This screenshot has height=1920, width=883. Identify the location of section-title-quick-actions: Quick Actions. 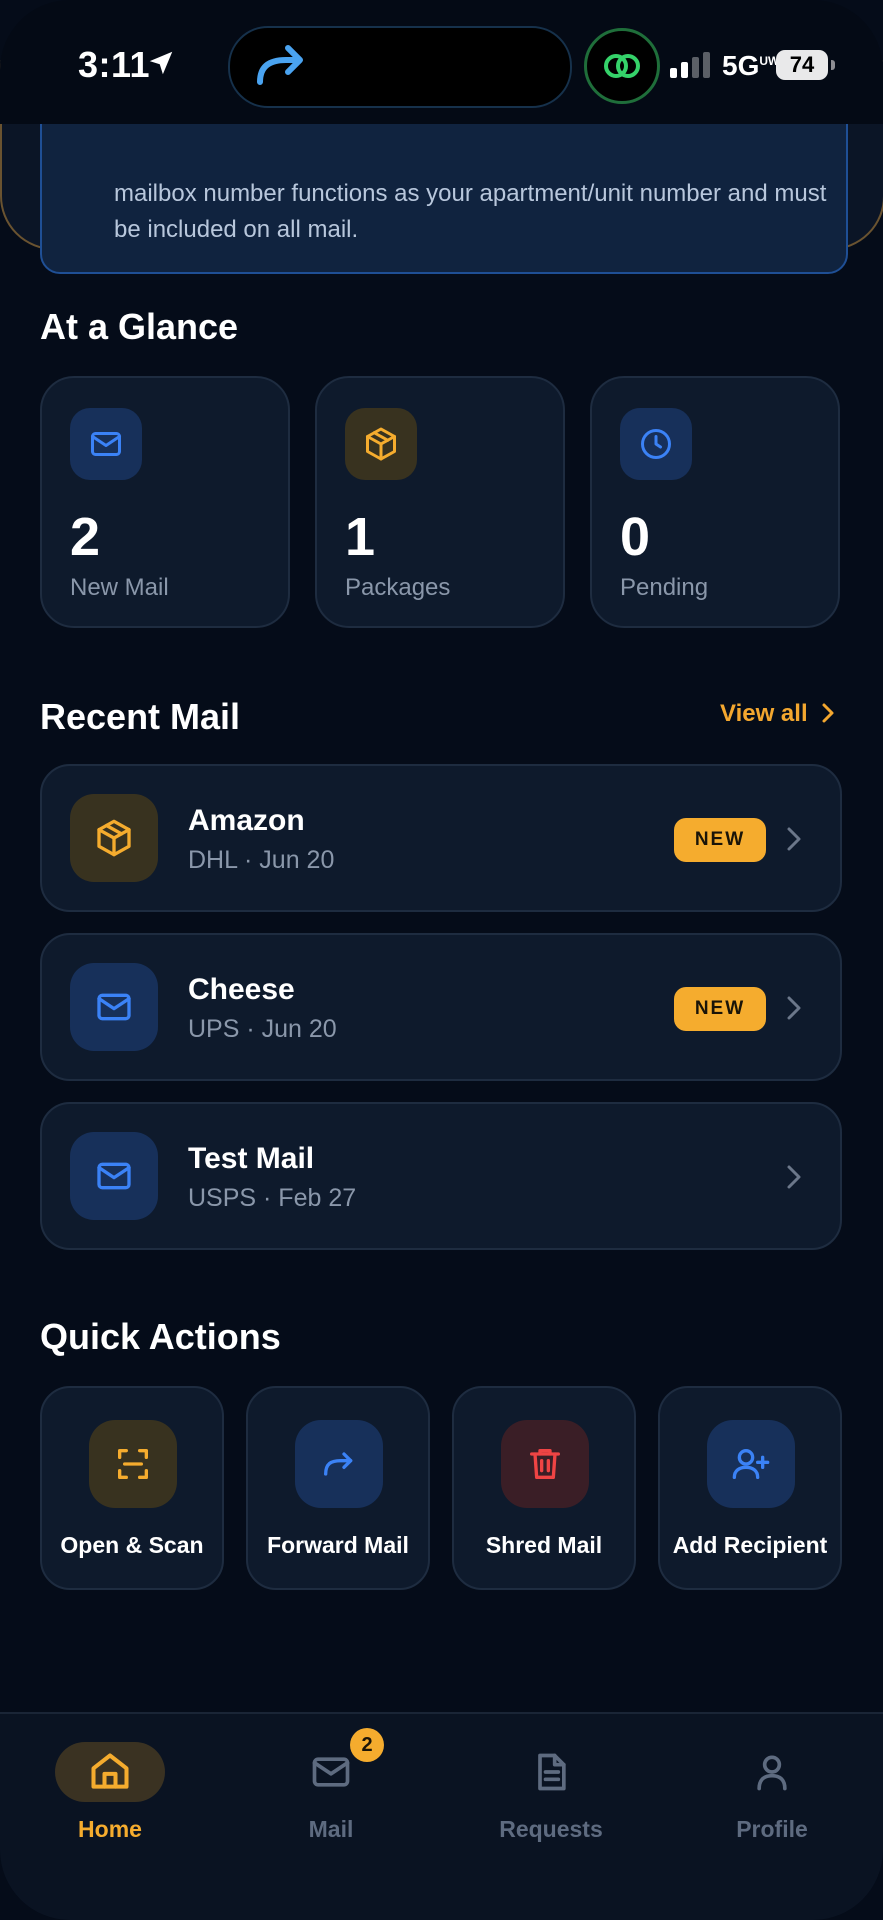
(160, 1336).